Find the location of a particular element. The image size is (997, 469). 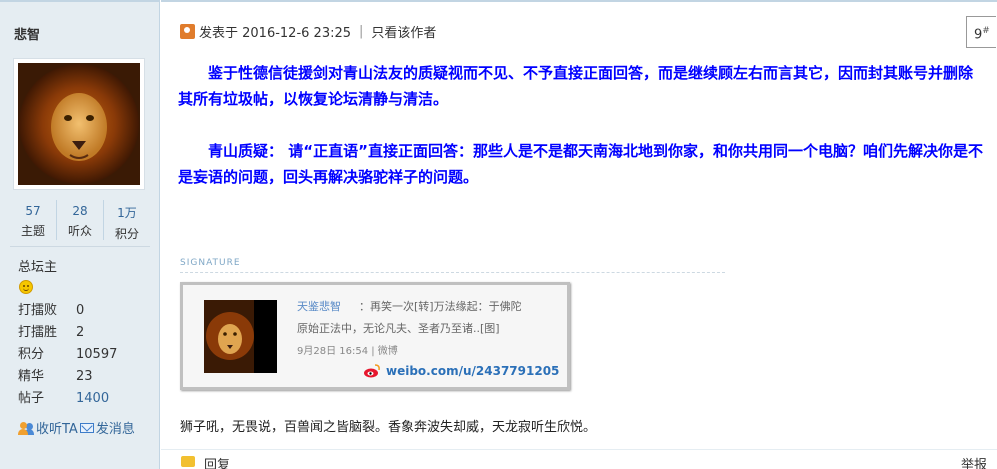

info-key: 精华 is located at coordinates (31, 376).